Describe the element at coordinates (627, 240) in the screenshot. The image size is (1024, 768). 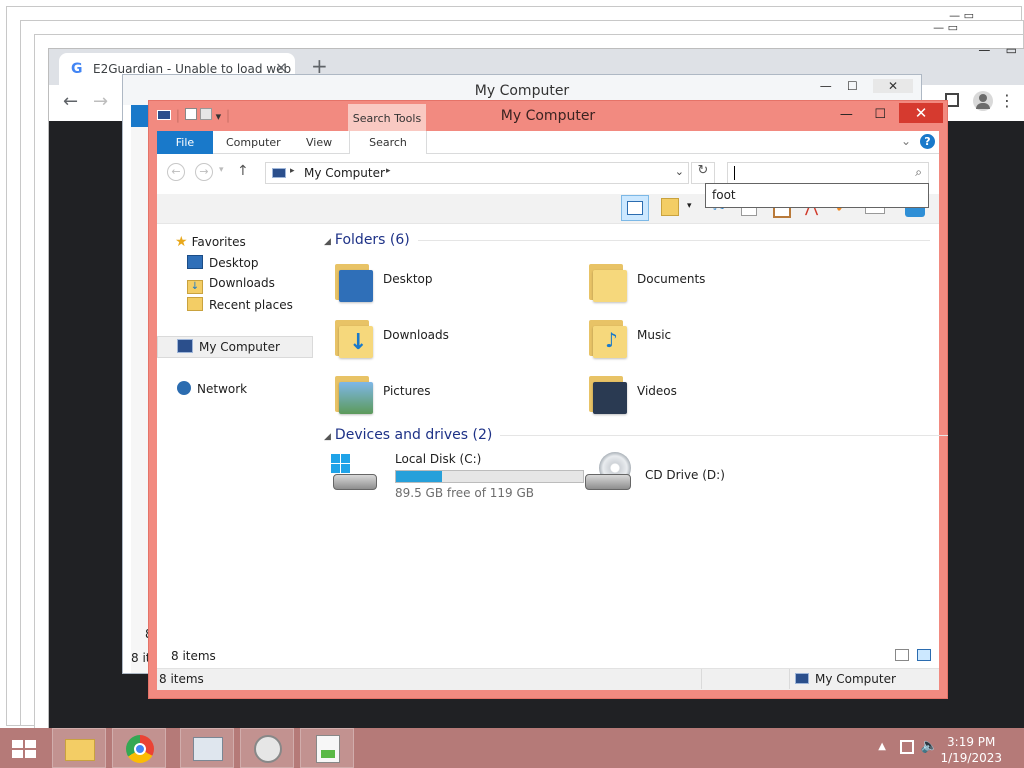
I see `folders-group-header: ◢ Folders (6)` at that location.